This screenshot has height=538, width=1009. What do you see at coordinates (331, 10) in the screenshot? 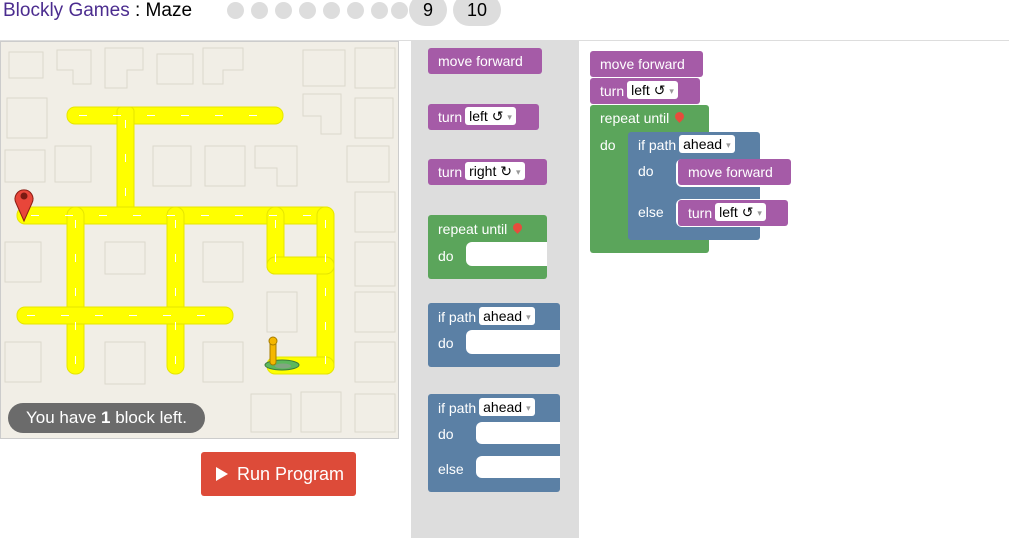
I see `level-5-button` at bounding box center [331, 10].